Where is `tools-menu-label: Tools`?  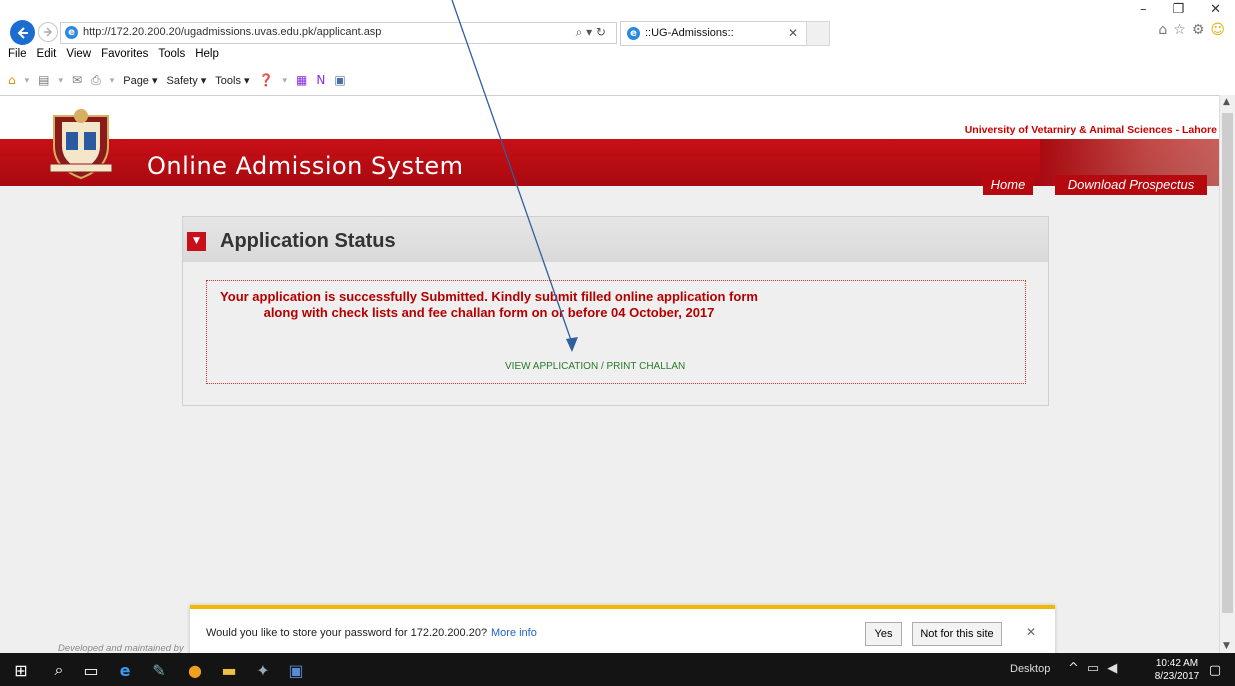 tools-menu-label: Tools is located at coordinates (228, 80).